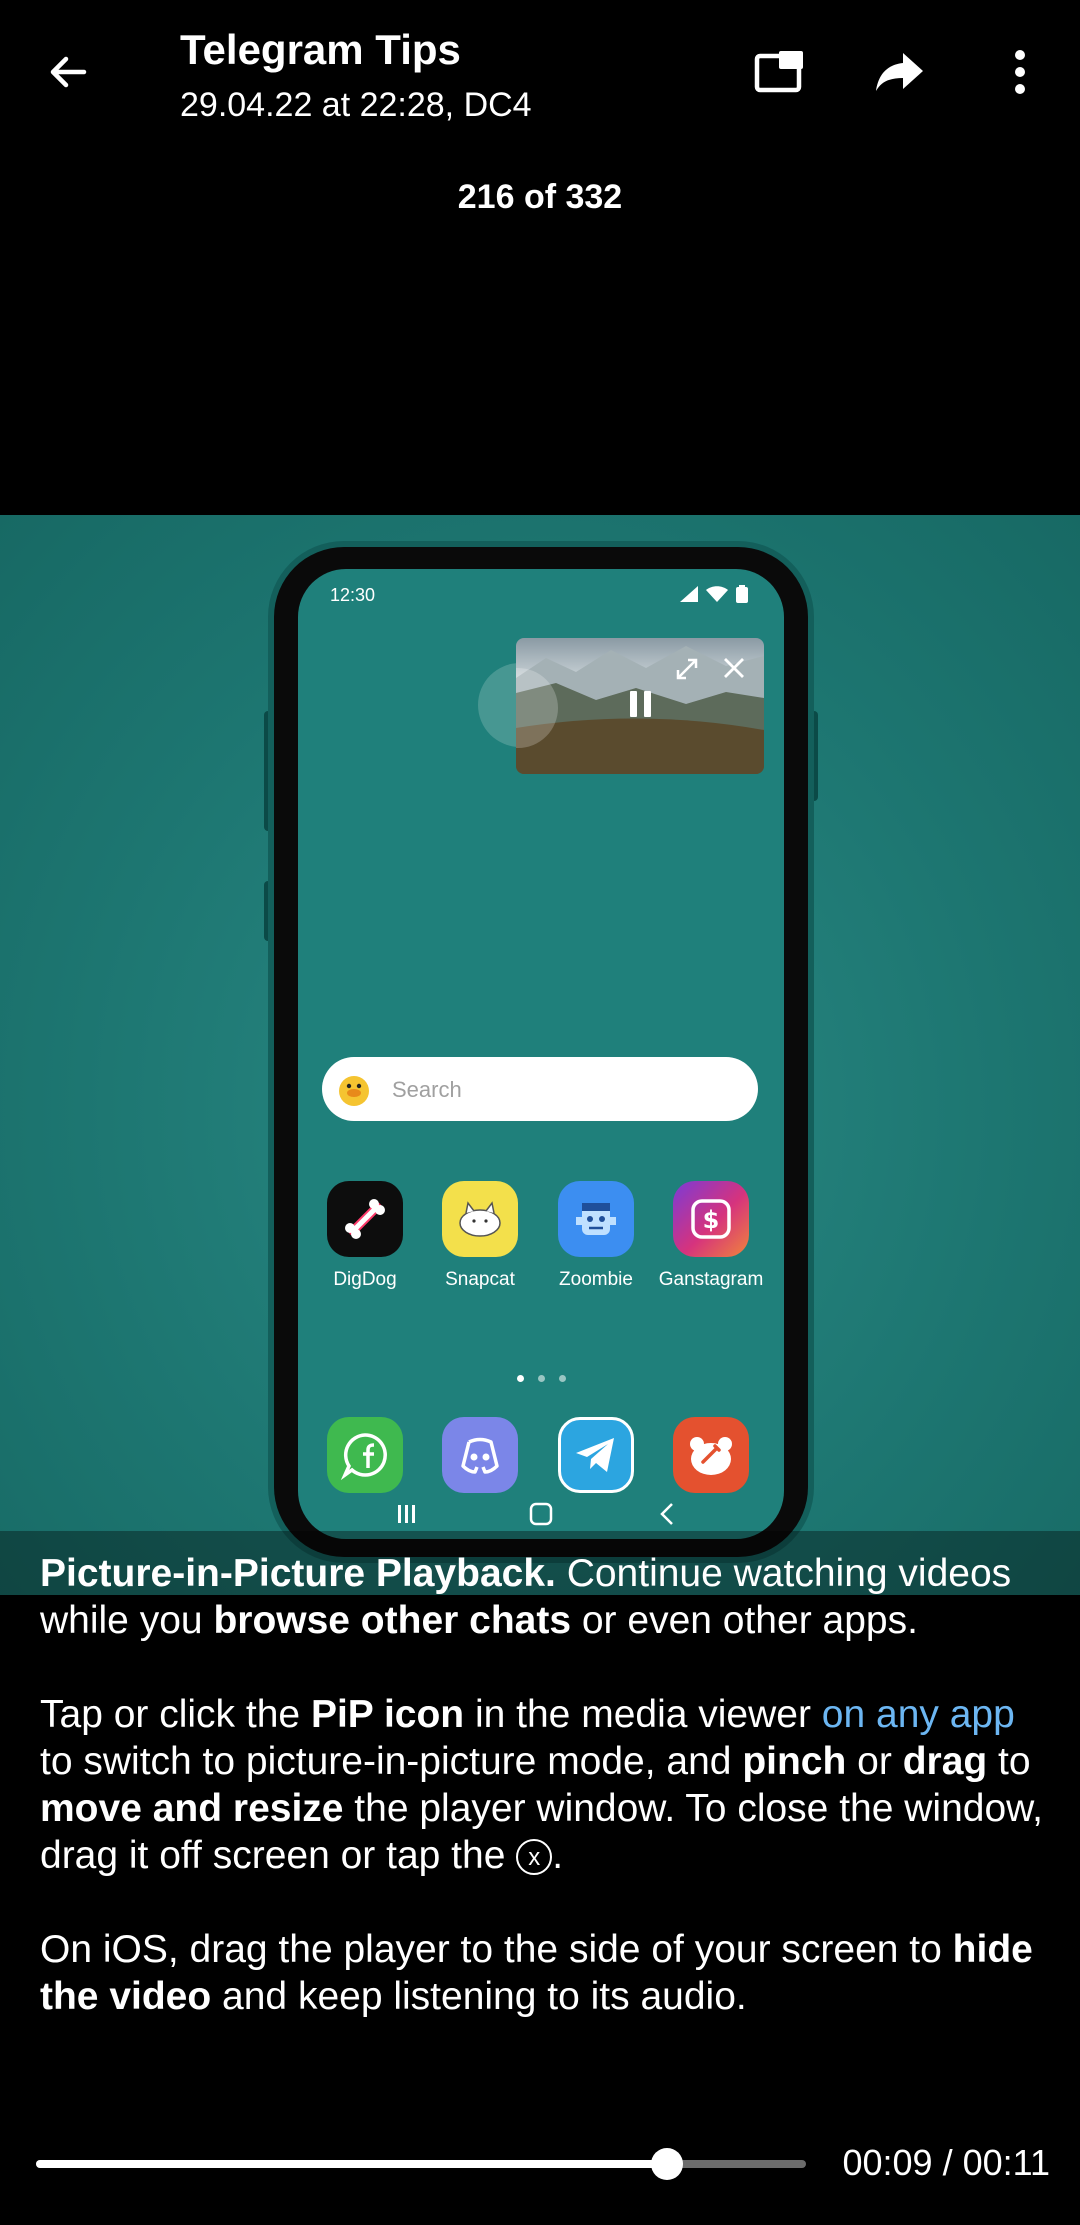  I want to click on playback-time: 00:09 / 00:11, so click(946, 2162).